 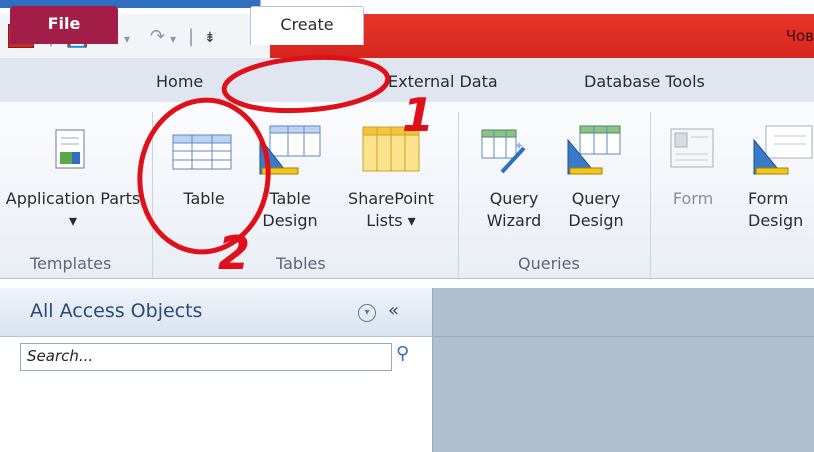 I want to click on annotation-number-2: 2, so click(x=234, y=253).